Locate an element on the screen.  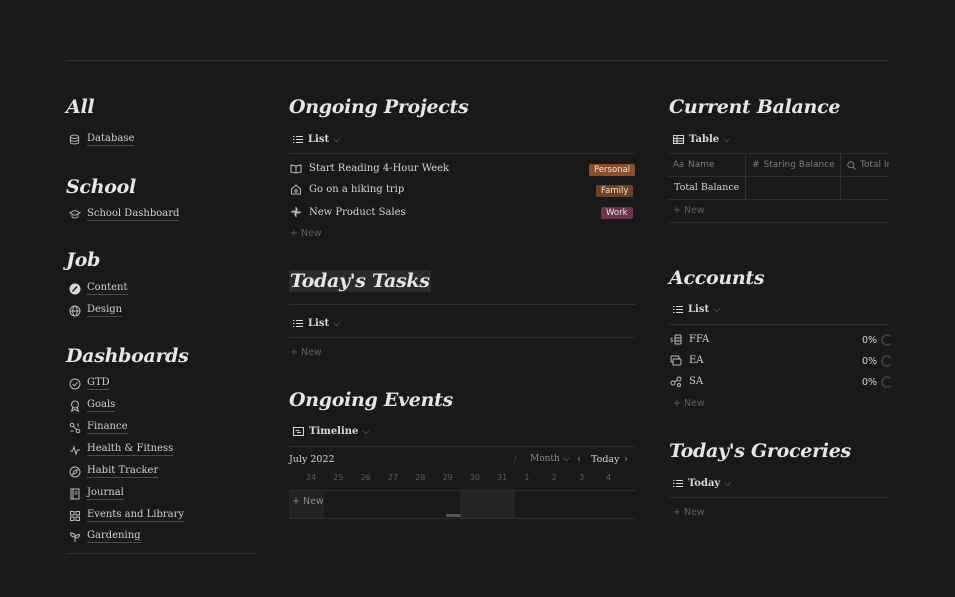
list-item-label: EA is located at coordinates (696, 360).